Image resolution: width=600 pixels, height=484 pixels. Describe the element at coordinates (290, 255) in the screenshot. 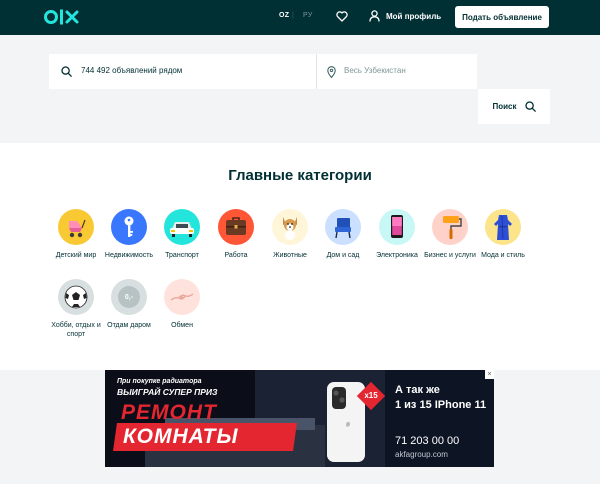

I see `category-label: Животные` at that location.